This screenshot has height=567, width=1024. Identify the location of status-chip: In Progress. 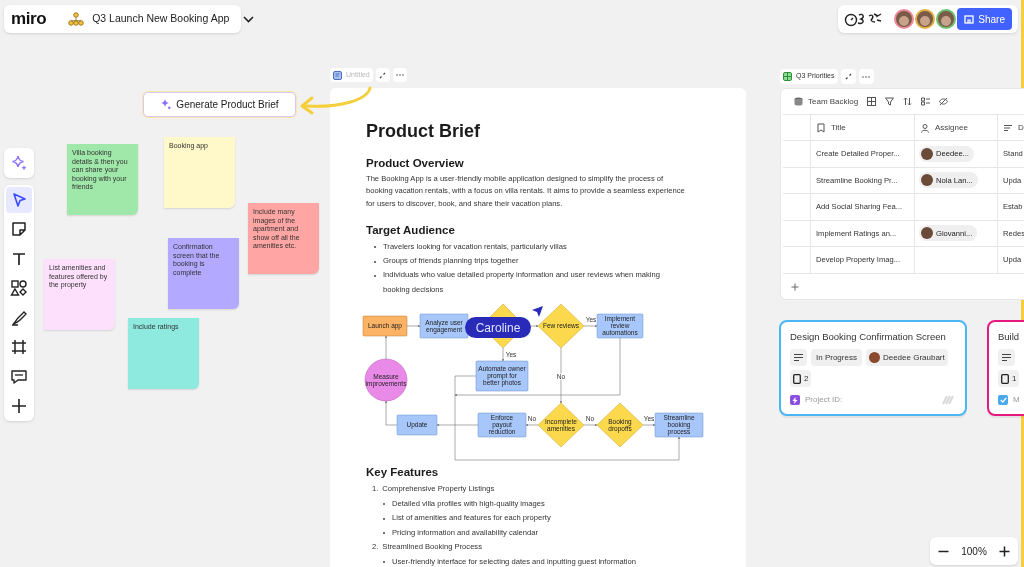
(836, 358).